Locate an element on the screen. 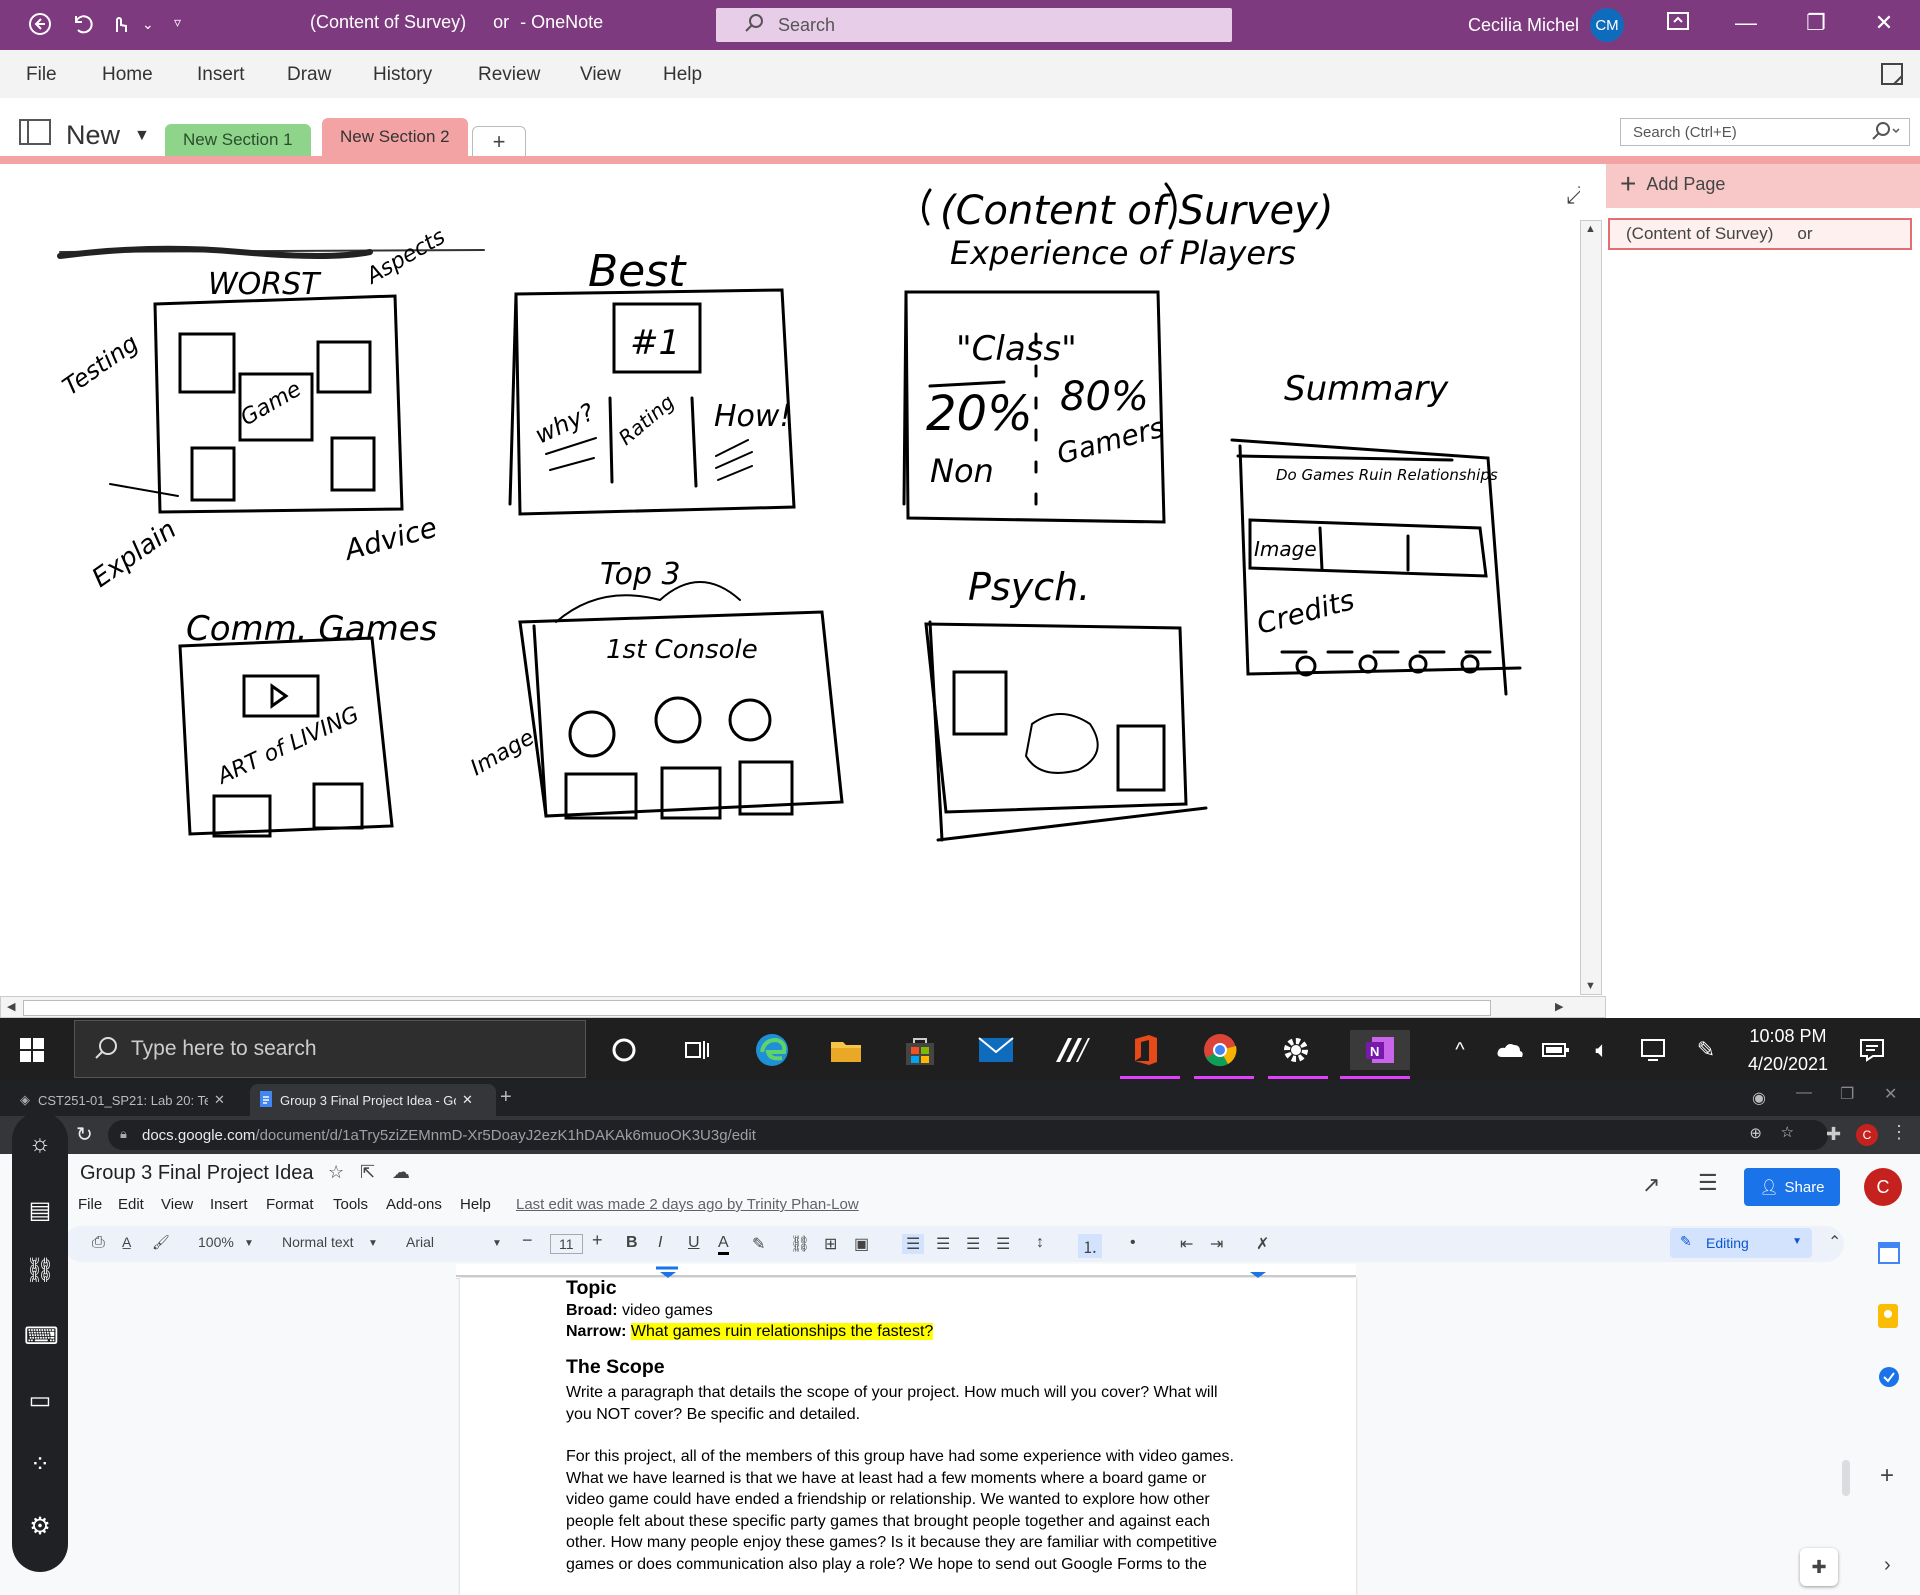 The image size is (1920, 1595). image-icon: ▣ is located at coordinates (861, 1244).